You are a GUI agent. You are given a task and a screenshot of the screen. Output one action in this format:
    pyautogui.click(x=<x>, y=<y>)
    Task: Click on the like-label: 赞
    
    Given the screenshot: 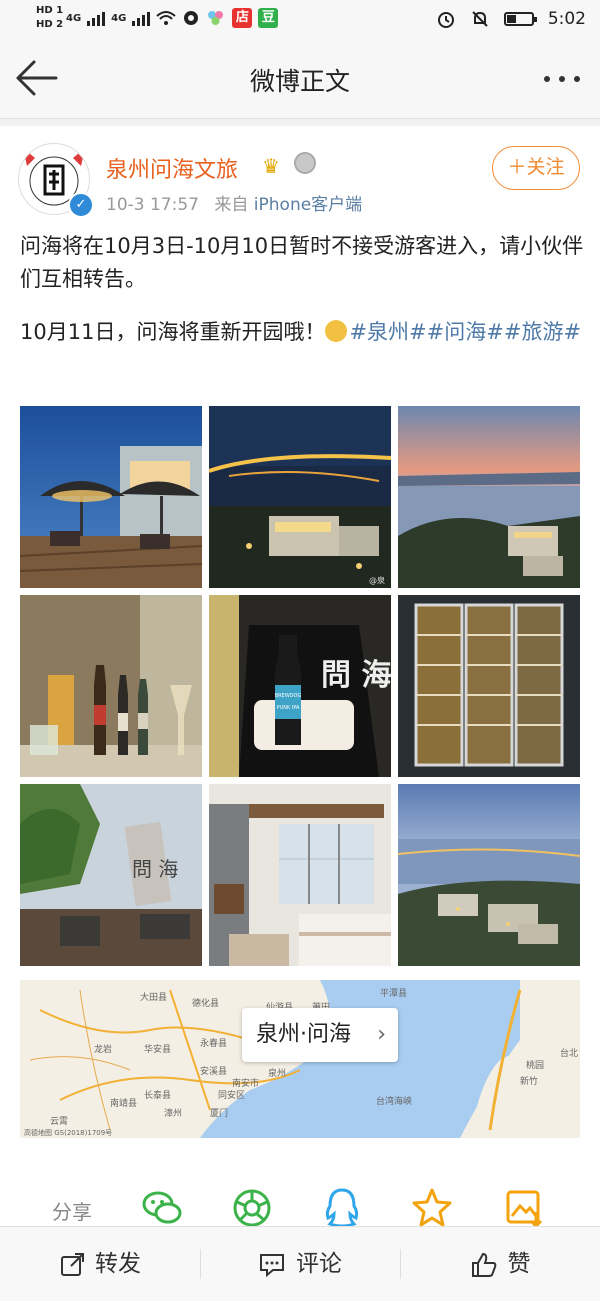 What is the action you would take?
    pyautogui.click(x=519, y=1264)
    